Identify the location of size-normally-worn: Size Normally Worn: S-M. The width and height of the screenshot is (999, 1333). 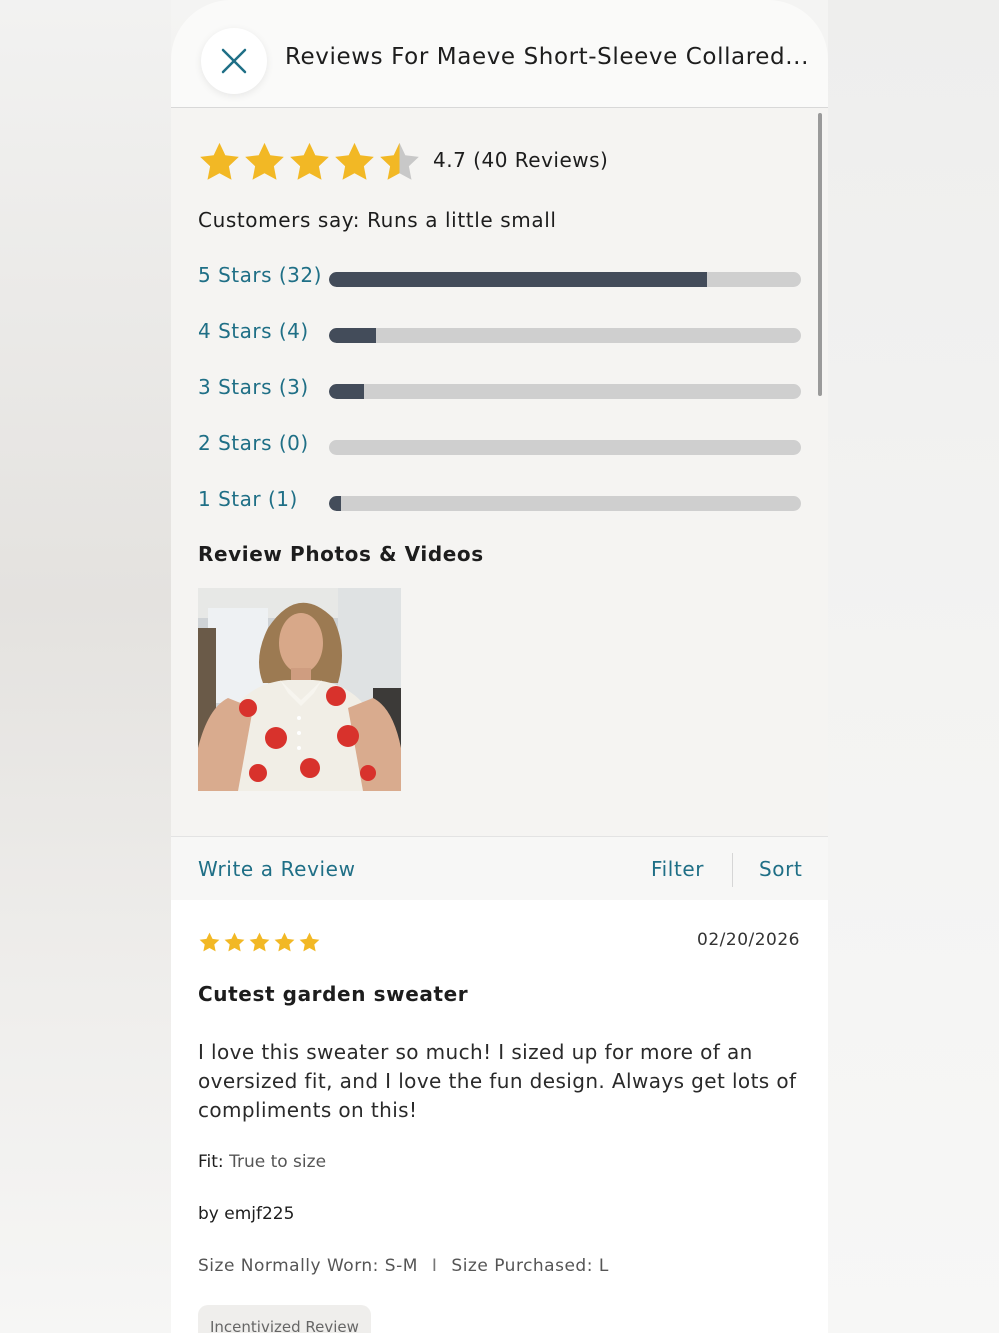
(308, 1266).